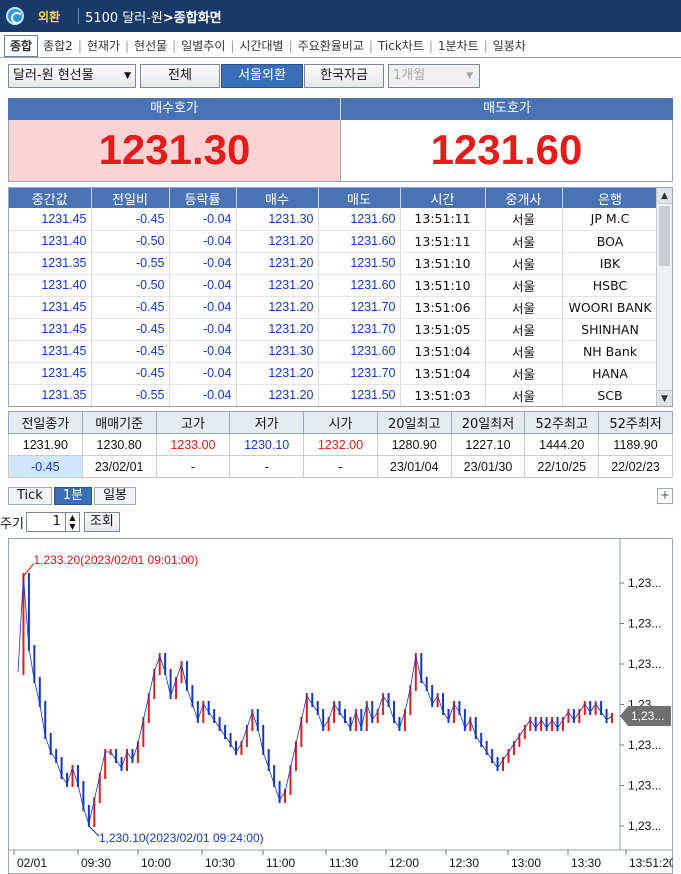 Image resolution: width=681 pixels, height=874 pixels. Describe the element at coordinates (193, 466) in the screenshot. I see `stat-high-extra: -` at that location.